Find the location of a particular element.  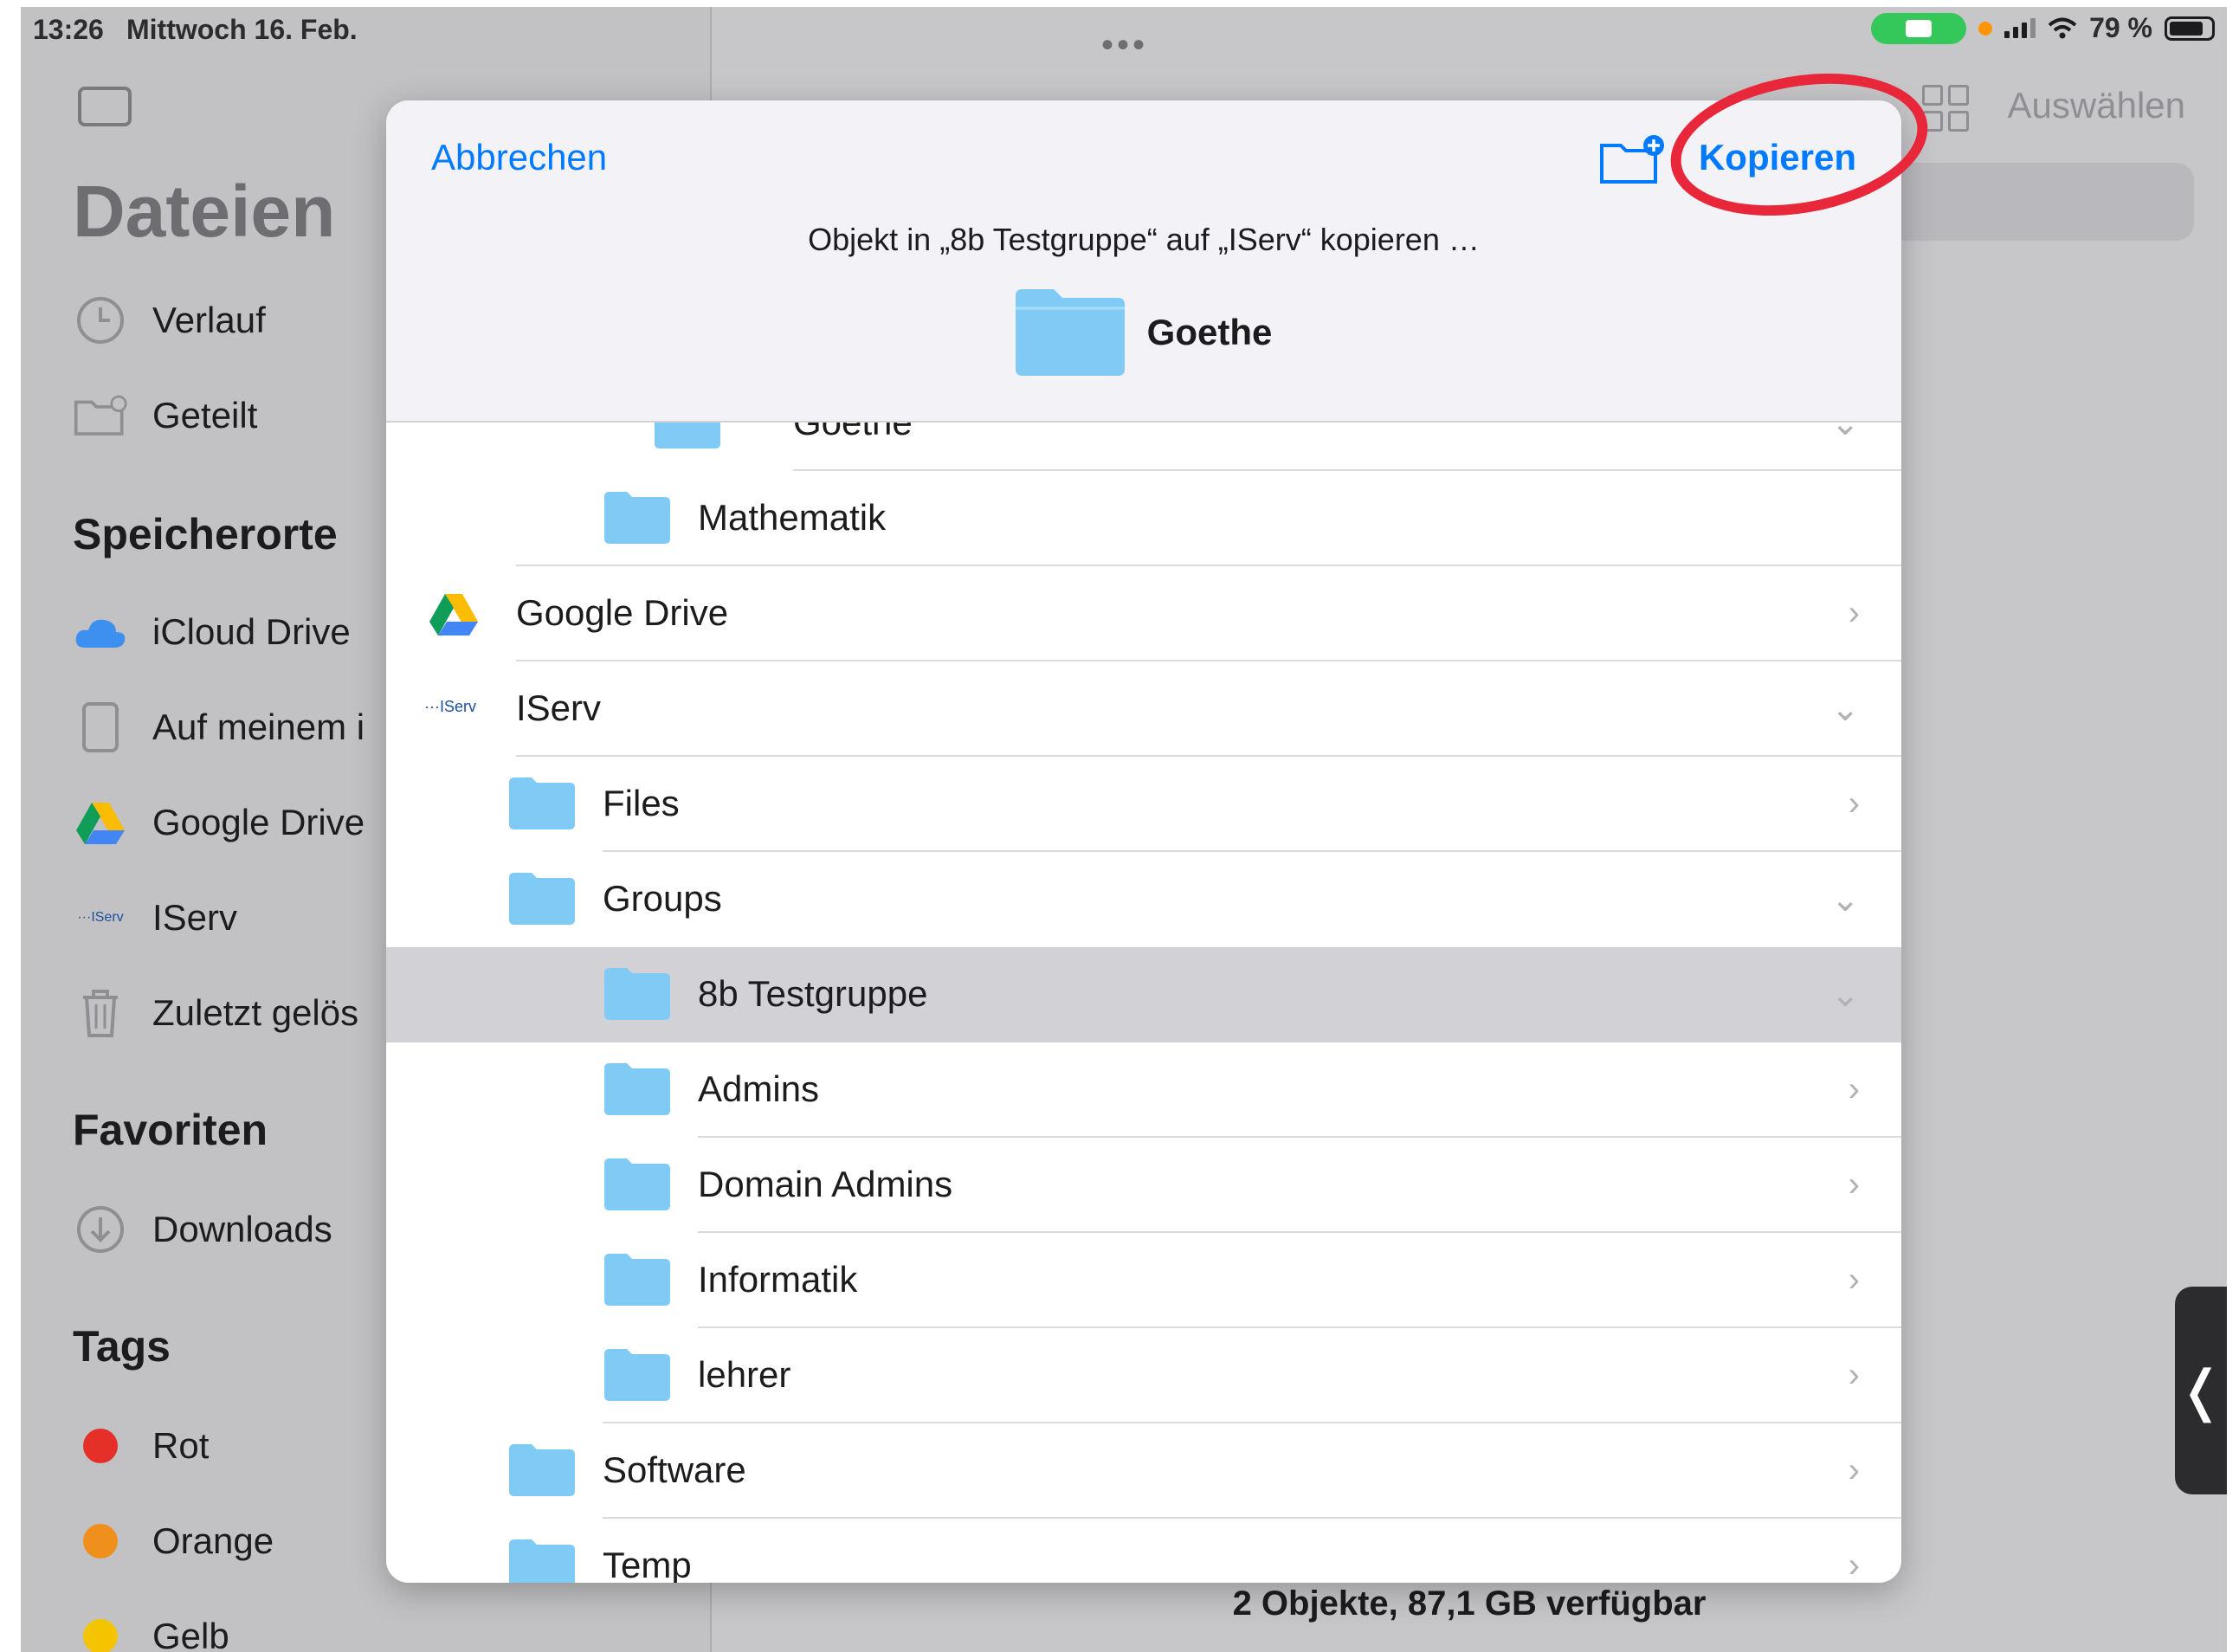

location-label: Google Drive is located at coordinates (622, 612).